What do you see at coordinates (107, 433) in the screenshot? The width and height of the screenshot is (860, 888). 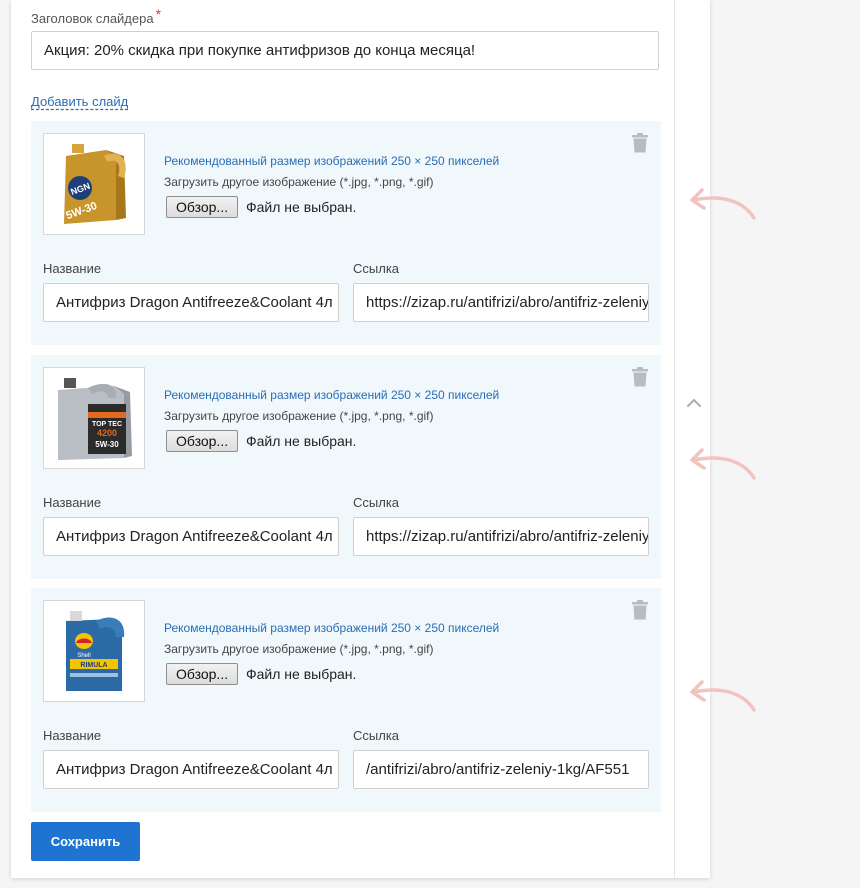 I see `lm-num-text: 4200` at bounding box center [107, 433].